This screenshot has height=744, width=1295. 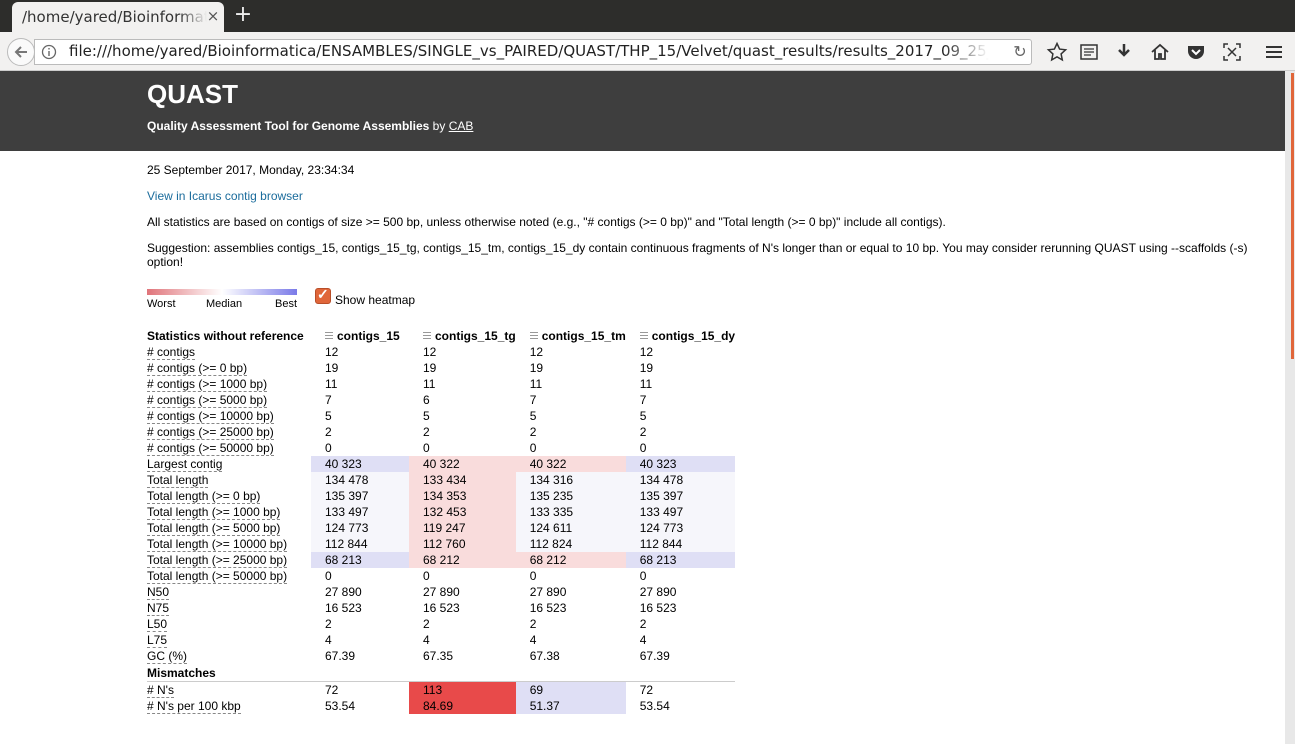 I want to click on metric-name: Largest contig, so click(x=185, y=464).